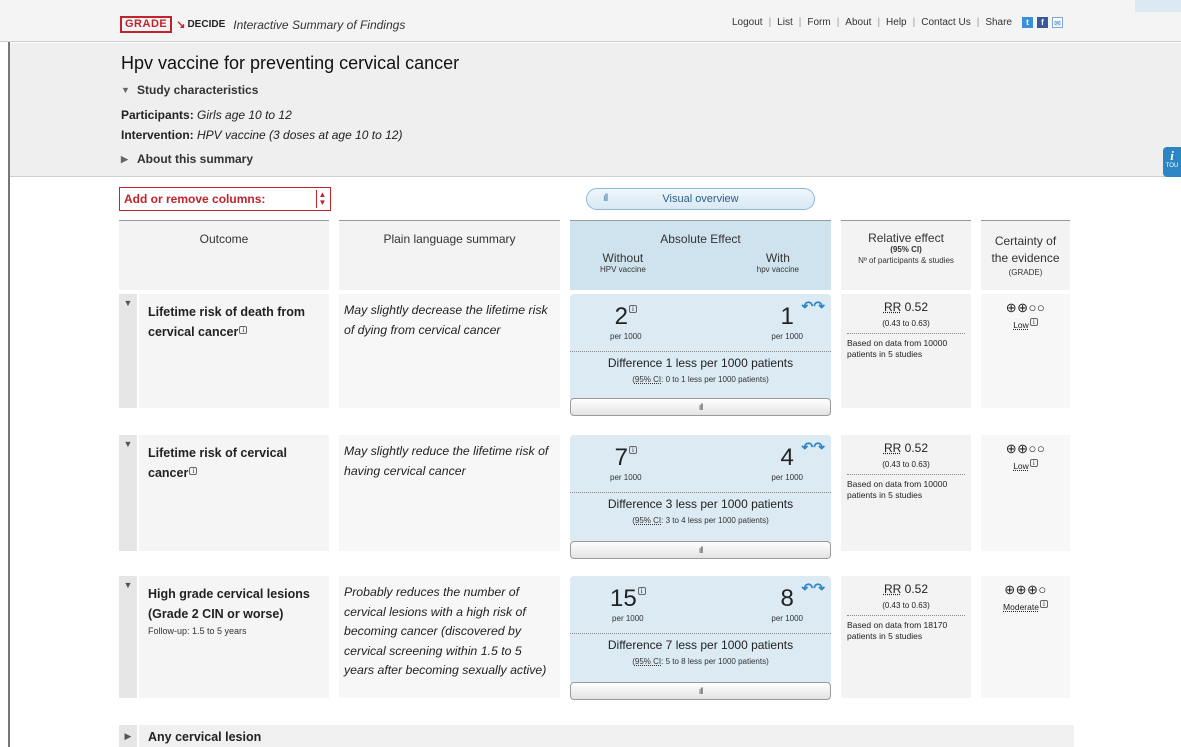 The width and height of the screenshot is (1181, 747). What do you see at coordinates (1172, 162) in the screenshot?
I see `tour-button: i TOU` at bounding box center [1172, 162].